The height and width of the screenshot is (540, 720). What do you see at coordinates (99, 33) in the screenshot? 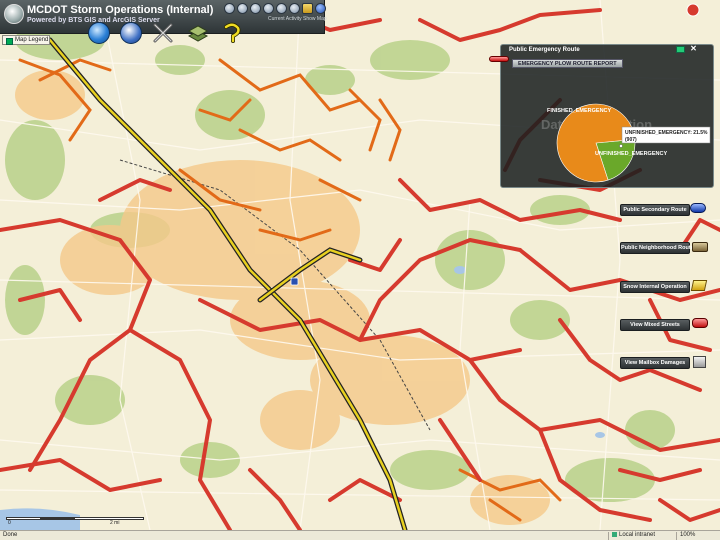
I see `globe-icon` at bounding box center [99, 33].